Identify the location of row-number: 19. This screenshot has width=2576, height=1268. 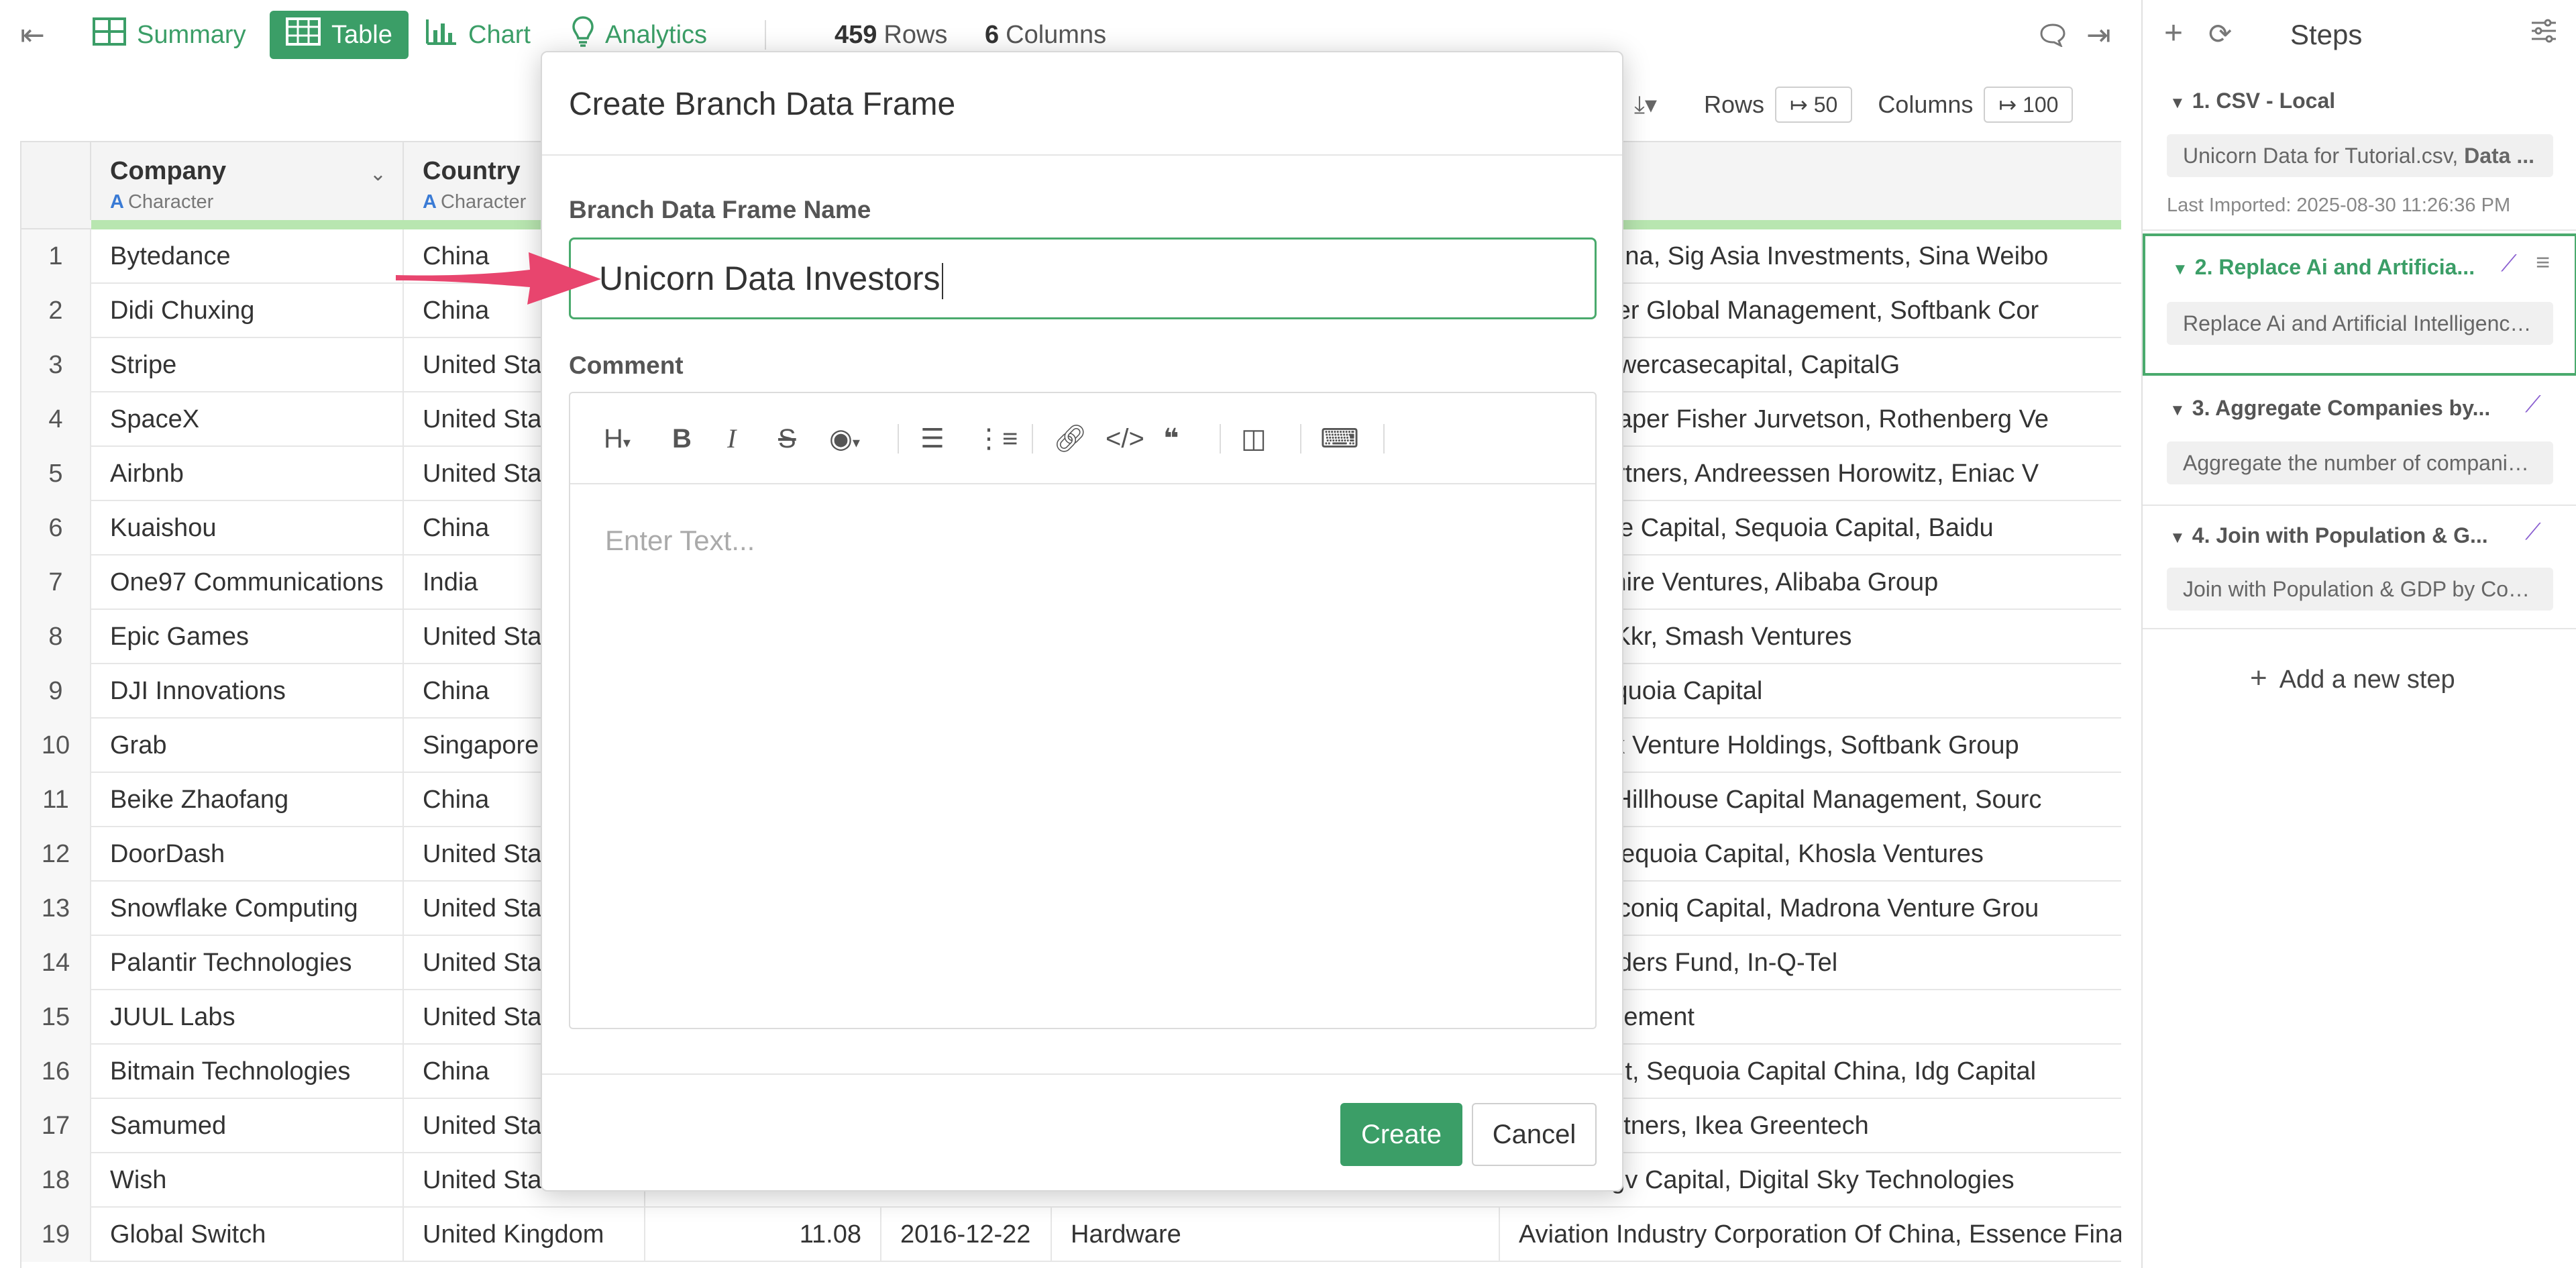
(56, 1235).